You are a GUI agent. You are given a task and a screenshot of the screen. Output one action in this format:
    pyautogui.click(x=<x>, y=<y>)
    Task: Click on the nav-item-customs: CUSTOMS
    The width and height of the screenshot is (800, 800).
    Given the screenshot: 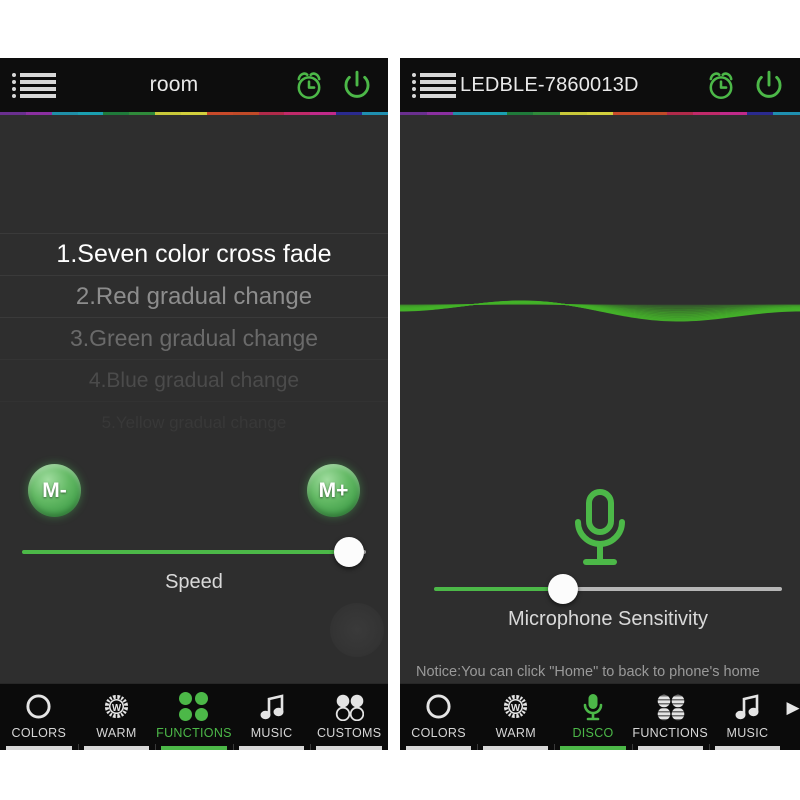 What is the action you would take?
    pyautogui.click(x=349, y=717)
    